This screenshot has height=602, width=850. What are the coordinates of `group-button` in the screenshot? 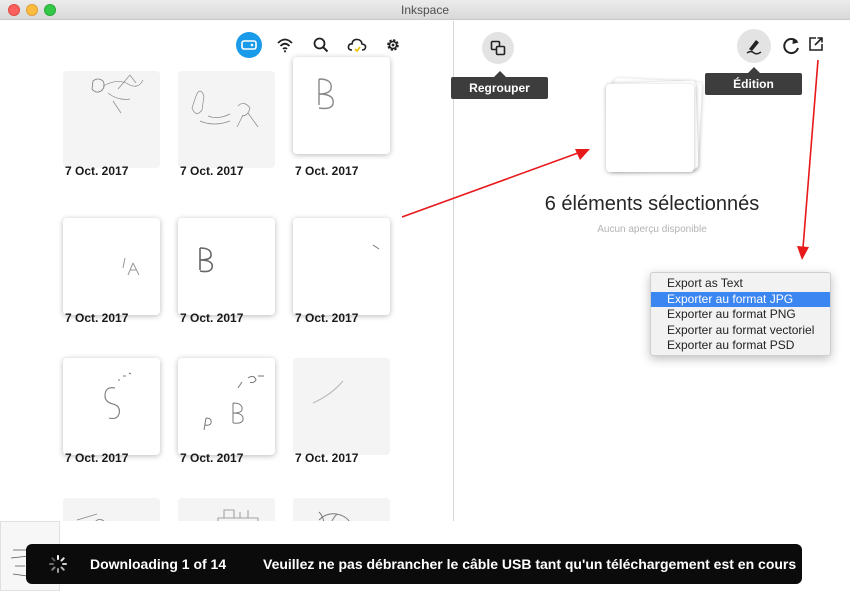 It's located at (498, 48).